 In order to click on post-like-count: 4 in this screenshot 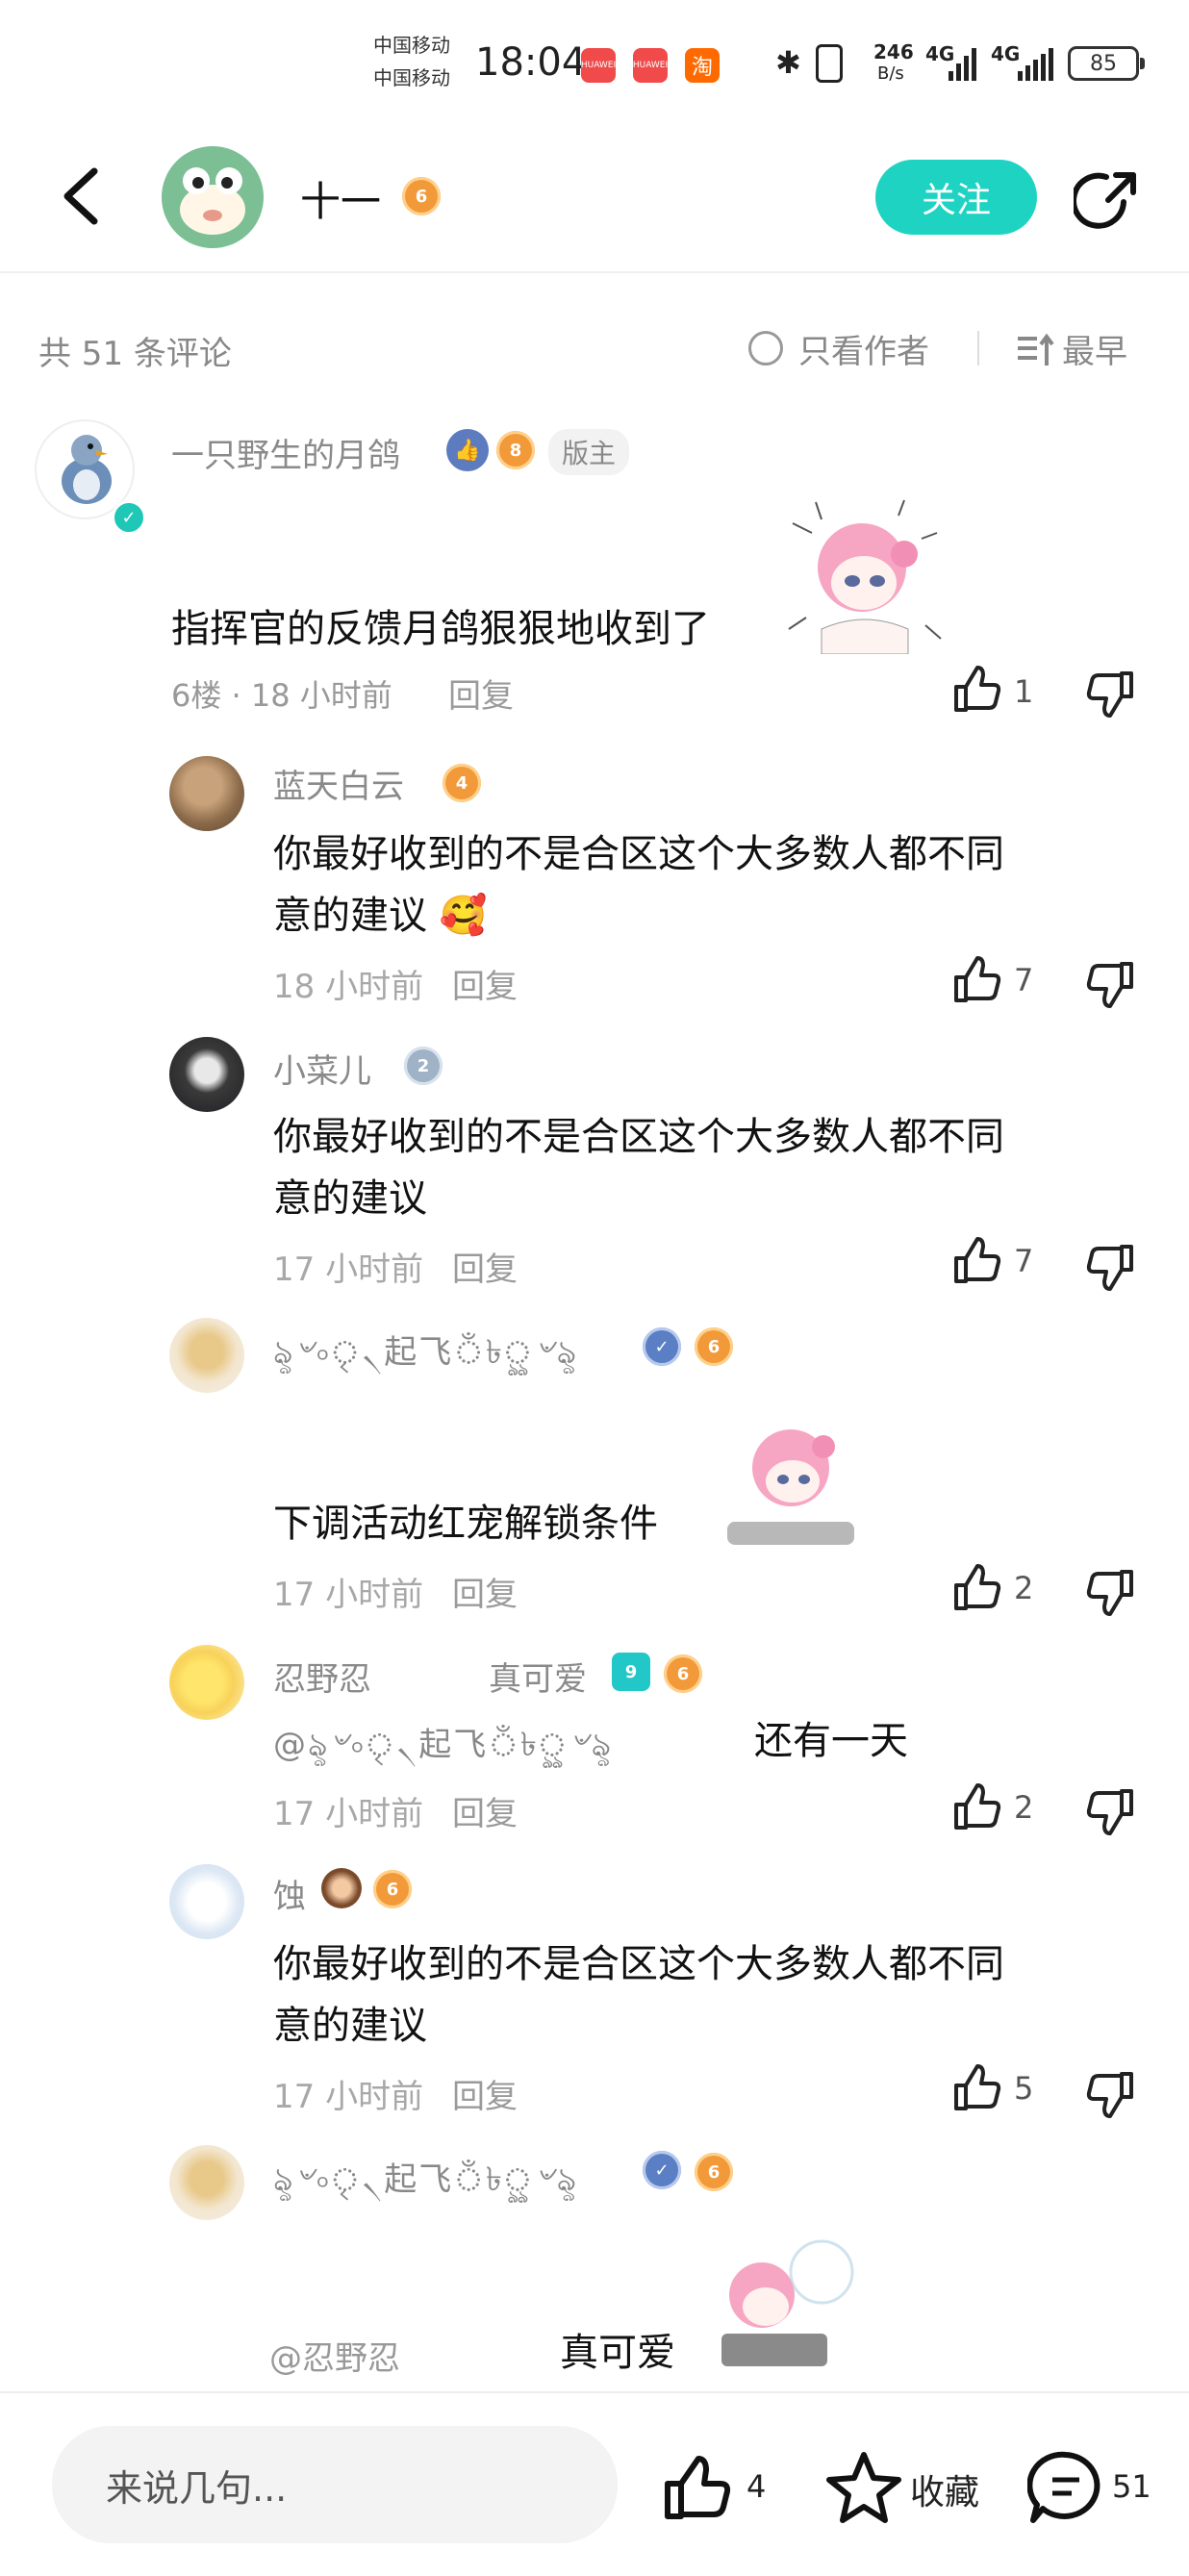, I will do `click(756, 2486)`.